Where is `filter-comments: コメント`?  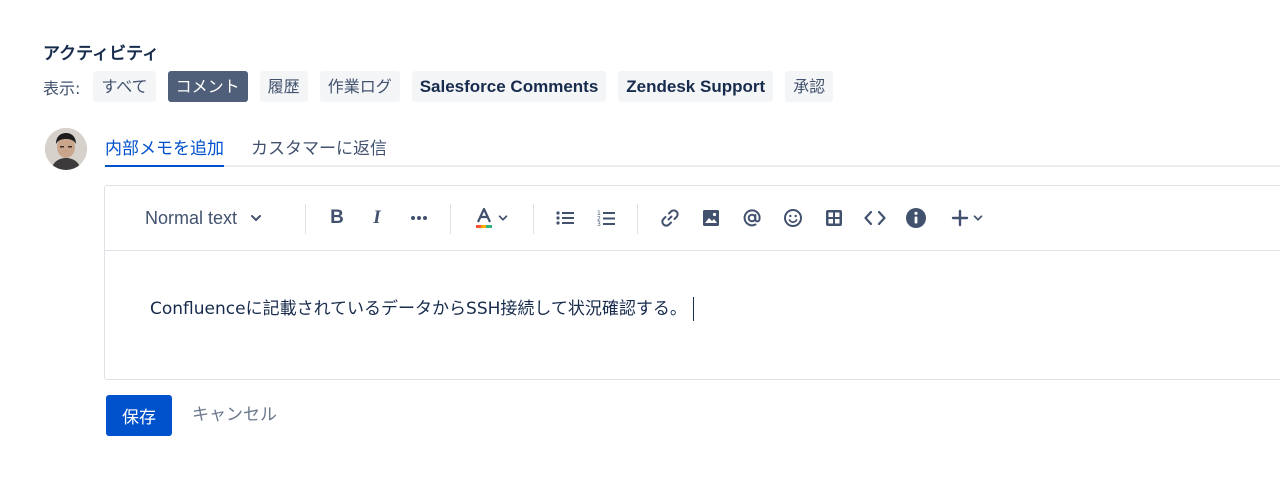 filter-comments: コメント is located at coordinates (207, 86).